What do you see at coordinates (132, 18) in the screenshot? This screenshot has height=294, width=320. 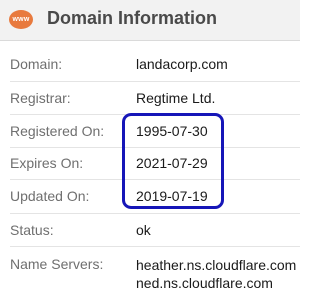 I see `page-title: Domain Information` at bounding box center [132, 18].